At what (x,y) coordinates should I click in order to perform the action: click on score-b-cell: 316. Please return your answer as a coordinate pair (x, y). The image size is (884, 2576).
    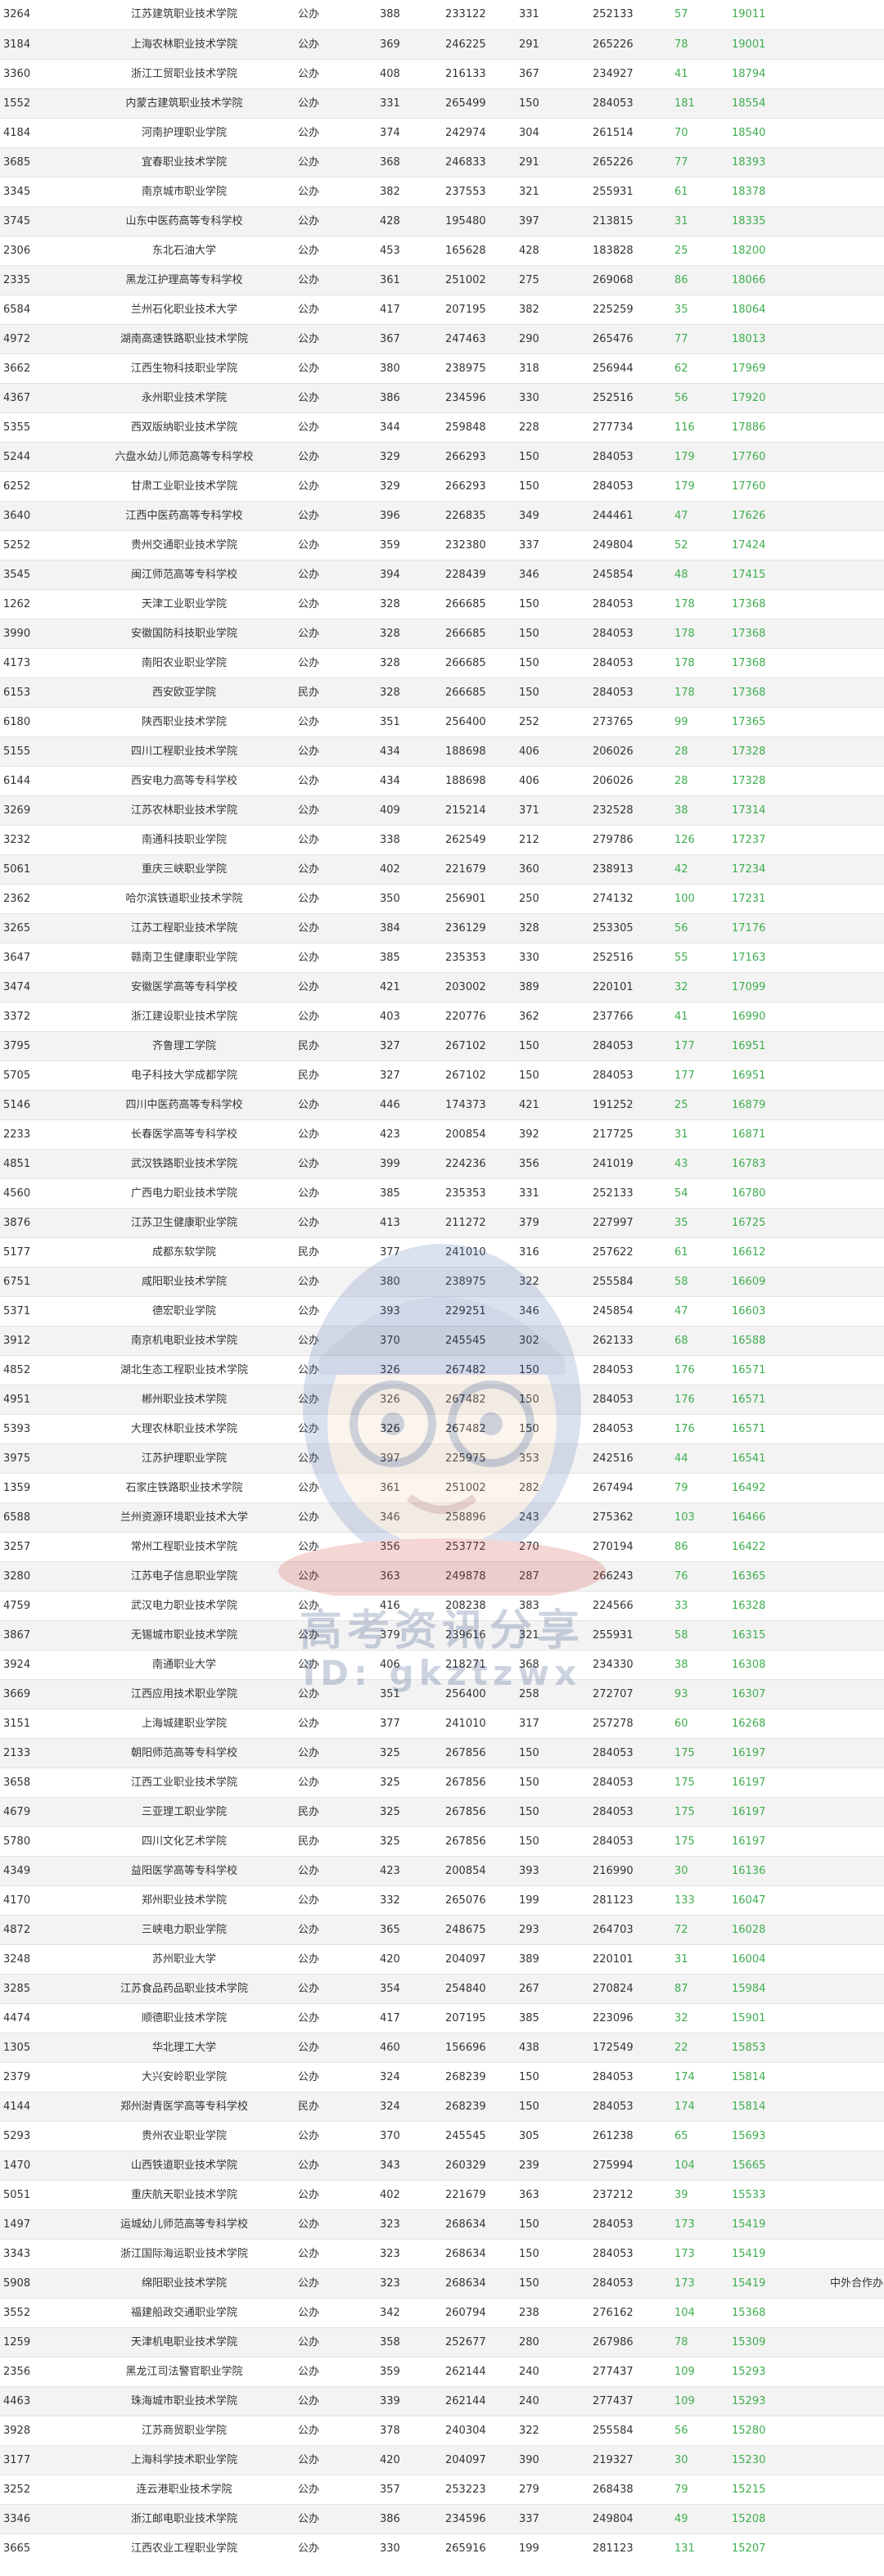
    Looking at the image, I should click on (552, 1252).